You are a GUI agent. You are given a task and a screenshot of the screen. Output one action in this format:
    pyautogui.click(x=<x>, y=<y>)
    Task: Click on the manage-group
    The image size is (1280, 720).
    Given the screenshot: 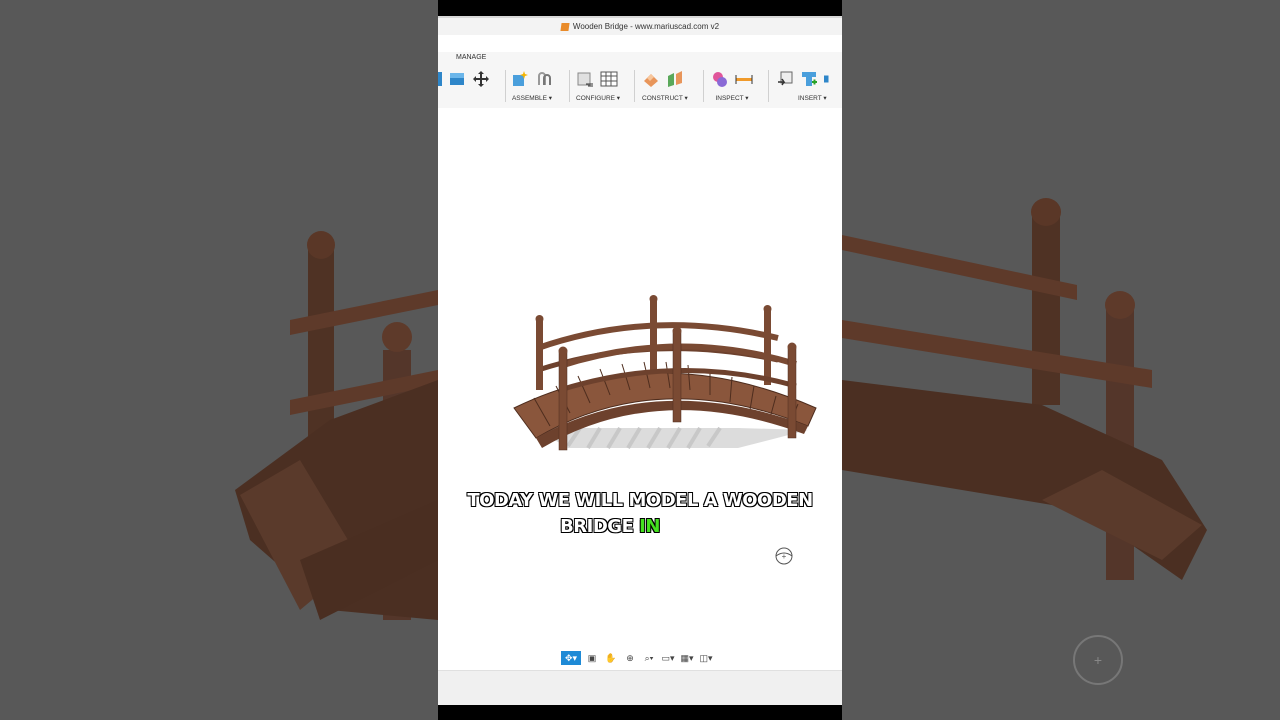 What is the action you would take?
    pyautogui.click(x=464, y=88)
    